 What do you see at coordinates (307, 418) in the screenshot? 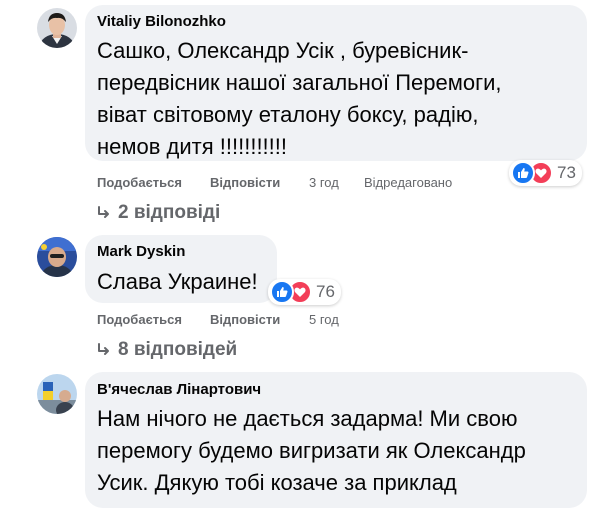
I see `comment-line: Нам нічого не дається задарма! Ми свою` at bounding box center [307, 418].